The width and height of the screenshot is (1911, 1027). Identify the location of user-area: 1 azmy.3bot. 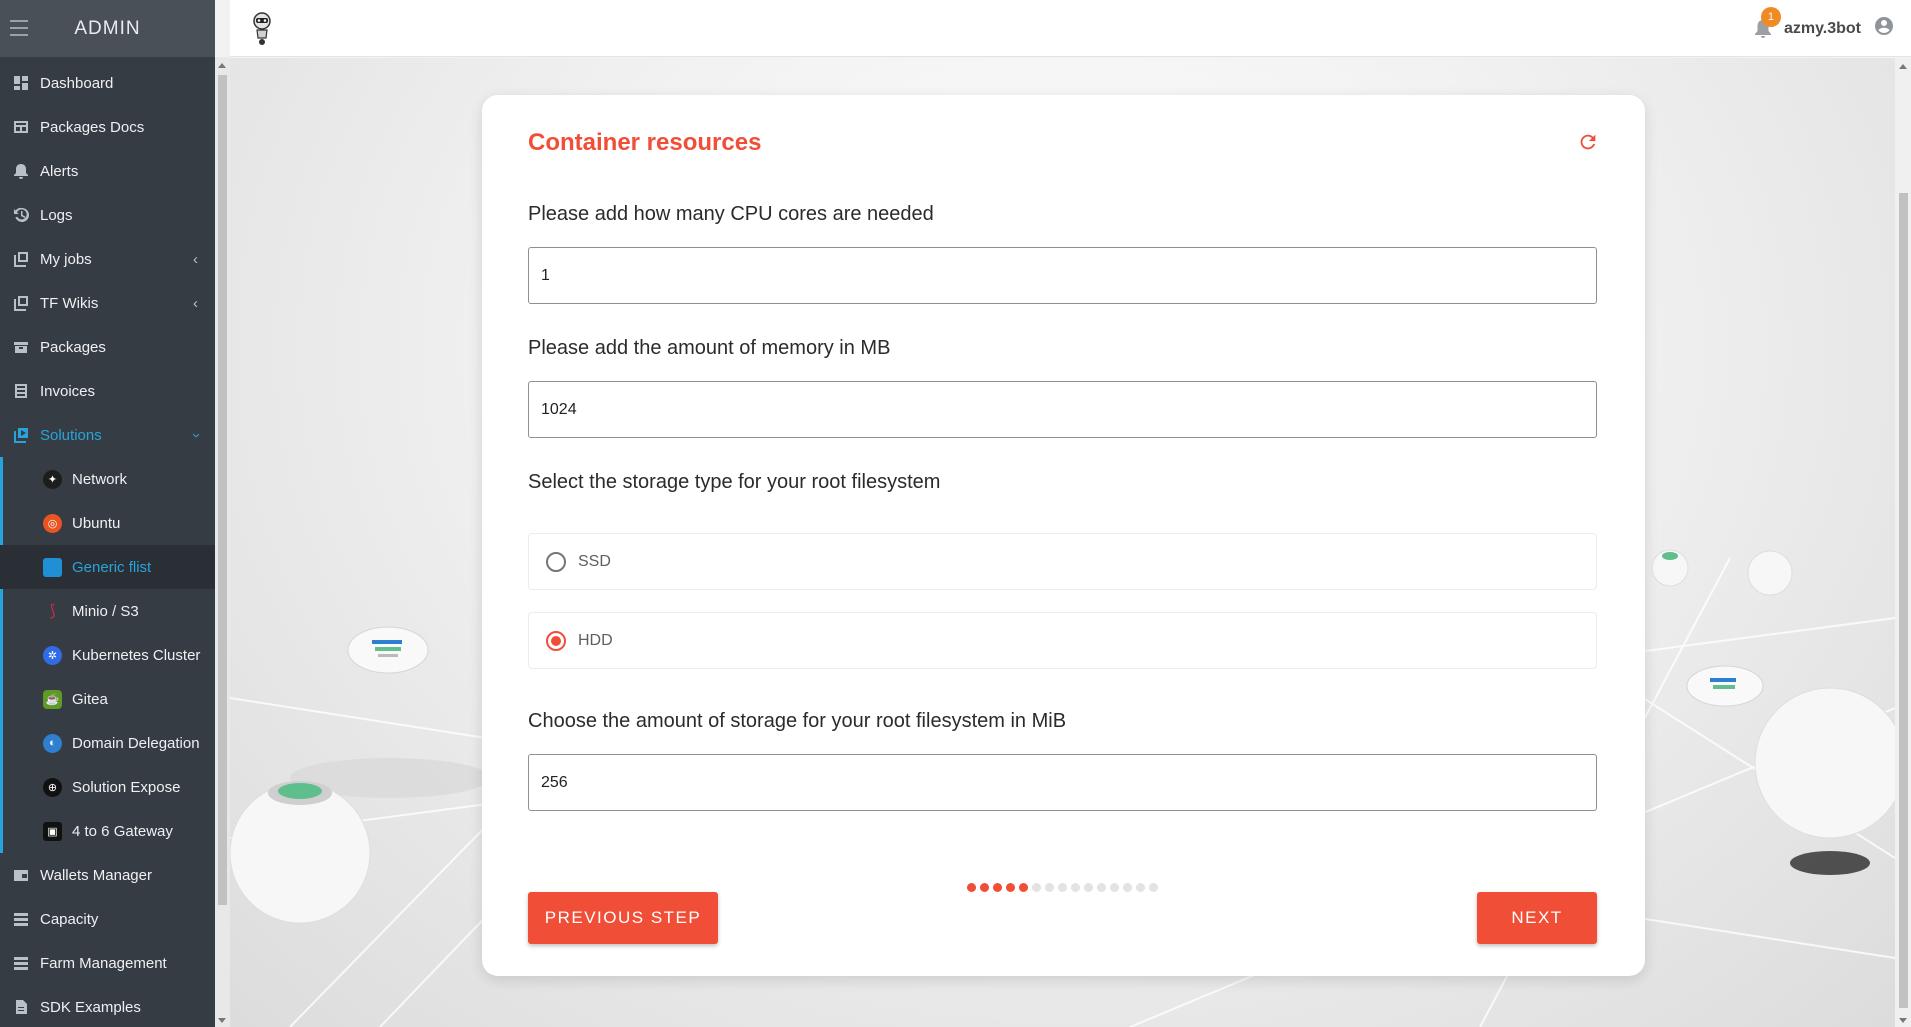
(1823, 28).